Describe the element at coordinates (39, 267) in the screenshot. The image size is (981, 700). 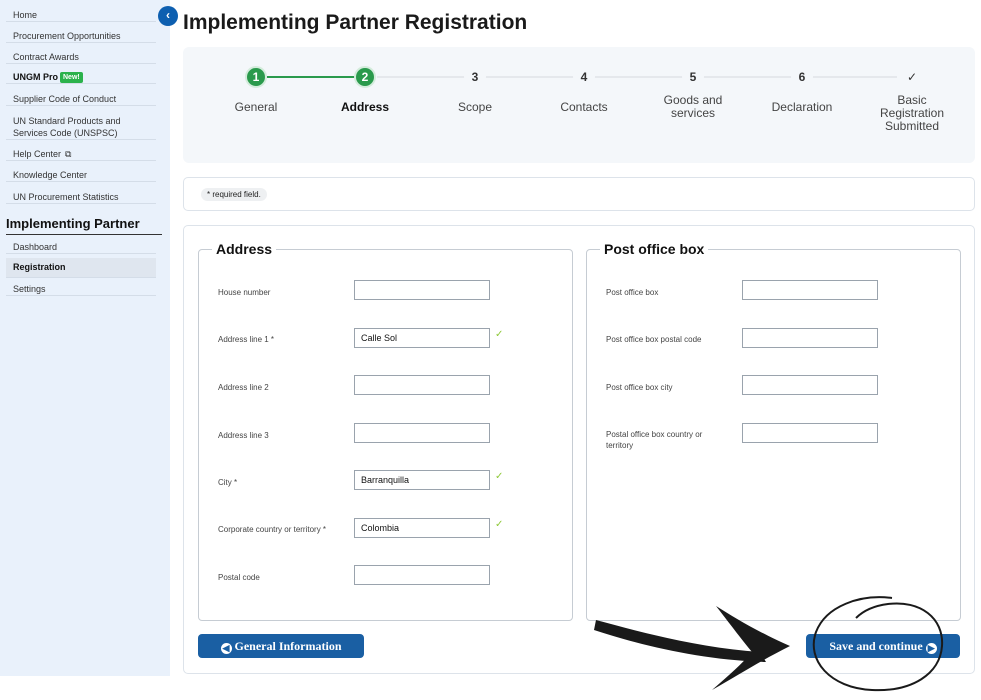
I see `sidebar-item-label: Registration` at that location.